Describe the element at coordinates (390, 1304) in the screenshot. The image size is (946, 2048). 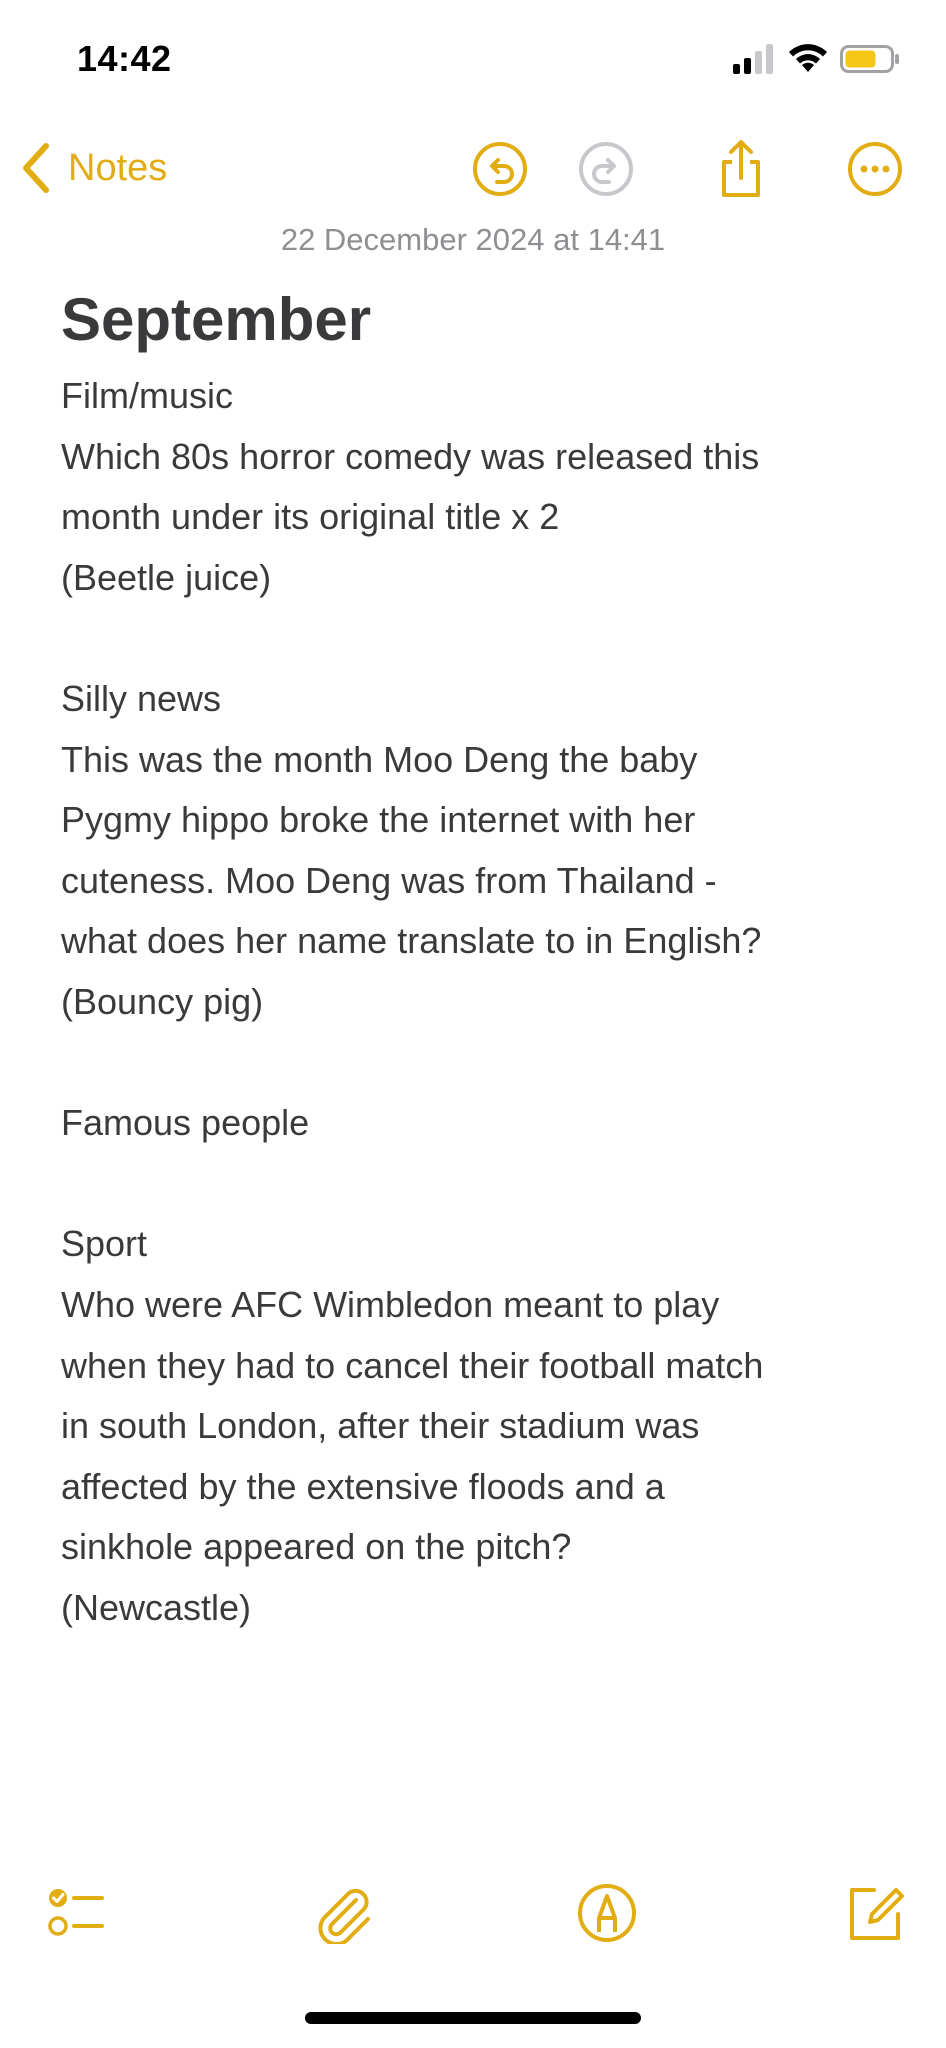
I see `note-line: Who were AFC Wimbledon meant to play` at that location.